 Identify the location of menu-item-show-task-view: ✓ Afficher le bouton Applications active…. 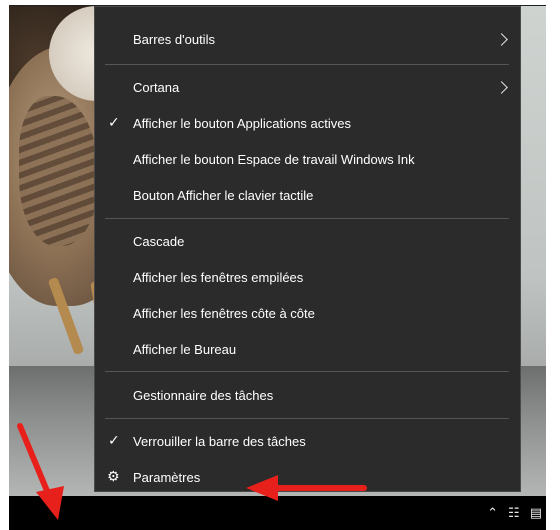
(307, 123).